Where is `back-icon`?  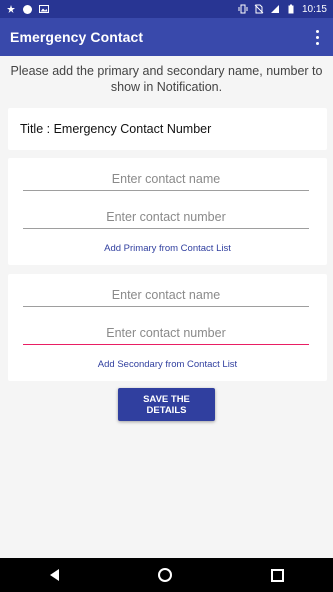
back-icon is located at coordinates (54, 575).